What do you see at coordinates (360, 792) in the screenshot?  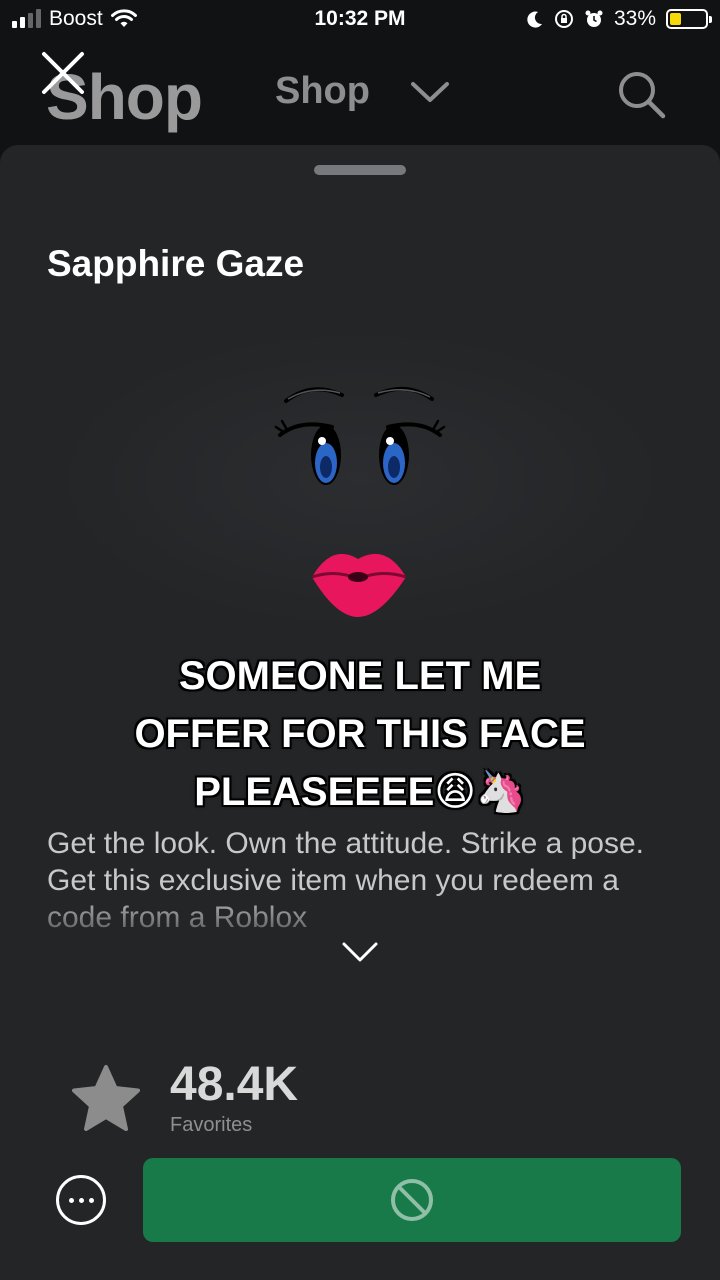 I see `caption-line-3: PLEASEEEE😩🦄` at bounding box center [360, 792].